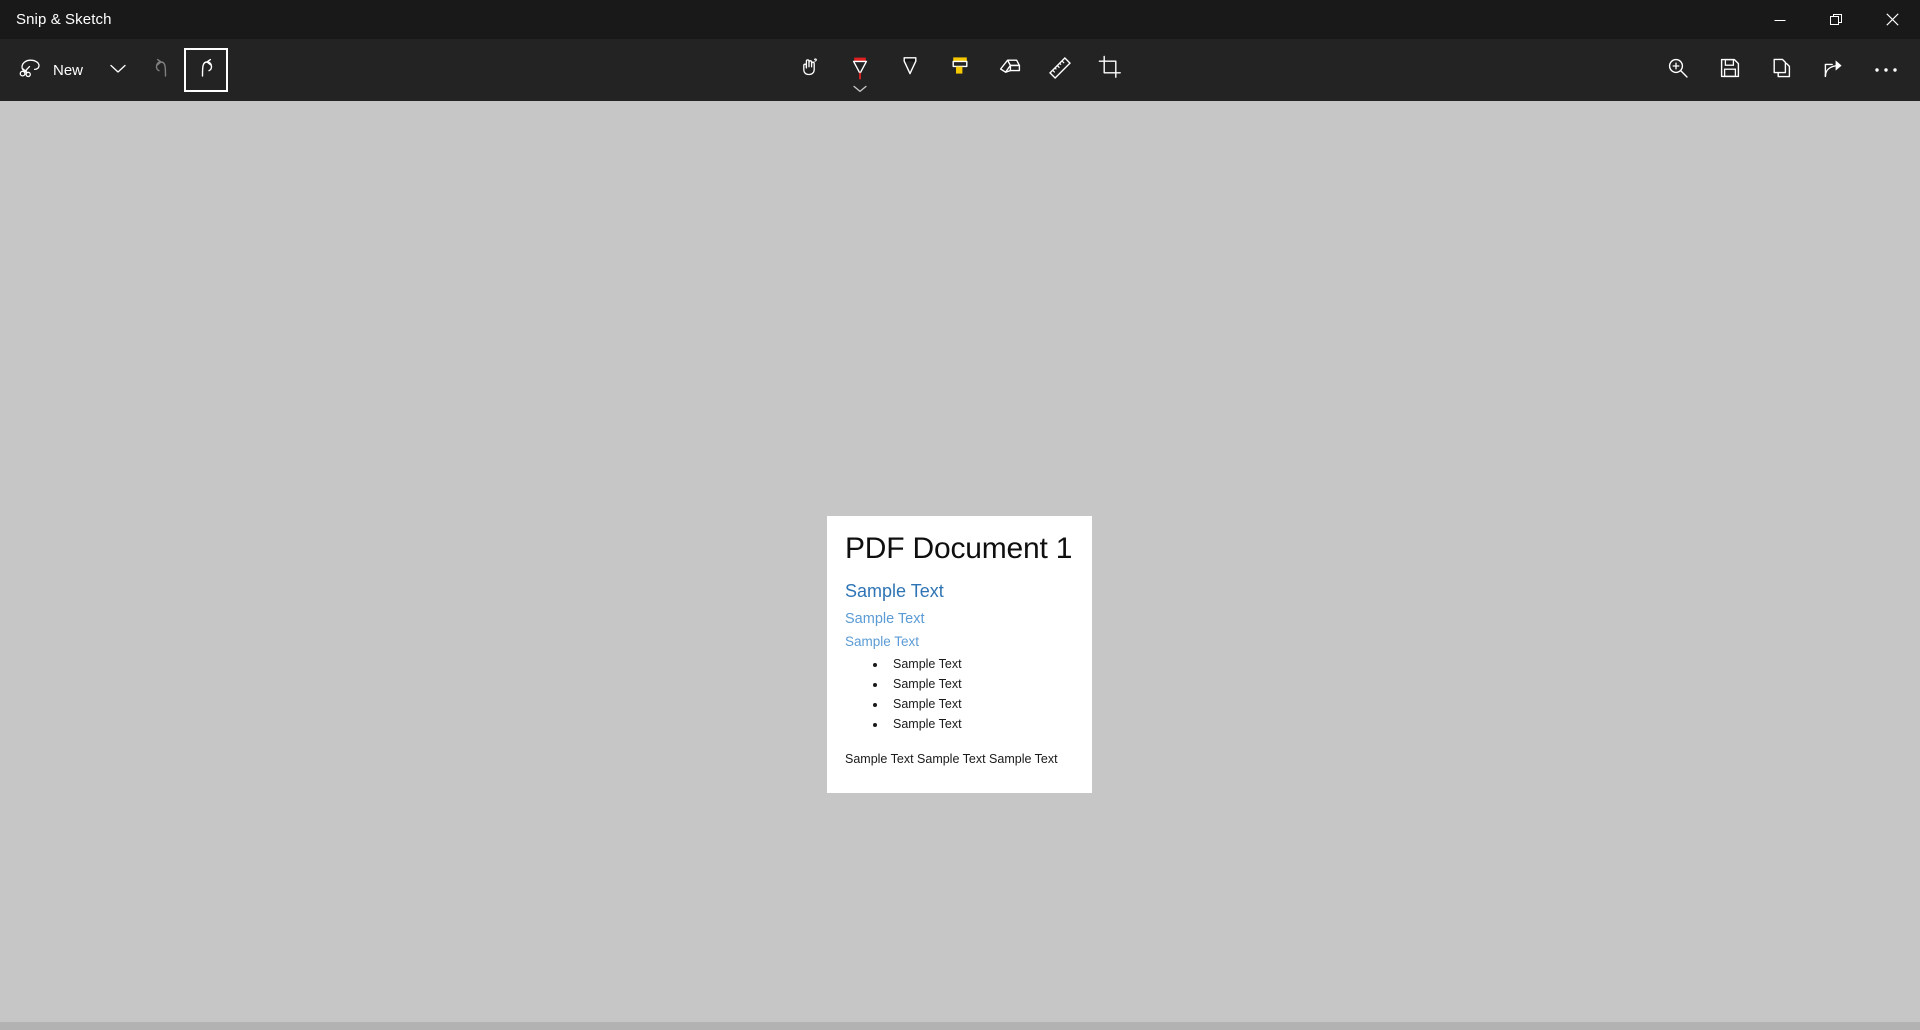  What do you see at coordinates (52, 70) in the screenshot?
I see `new-snip-button: New` at bounding box center [52, 70].